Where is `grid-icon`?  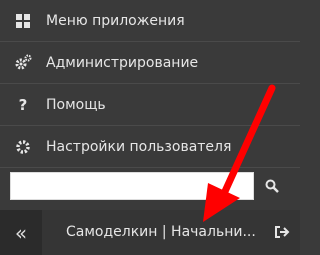 grid-icon is located at coordinates (23, 21).